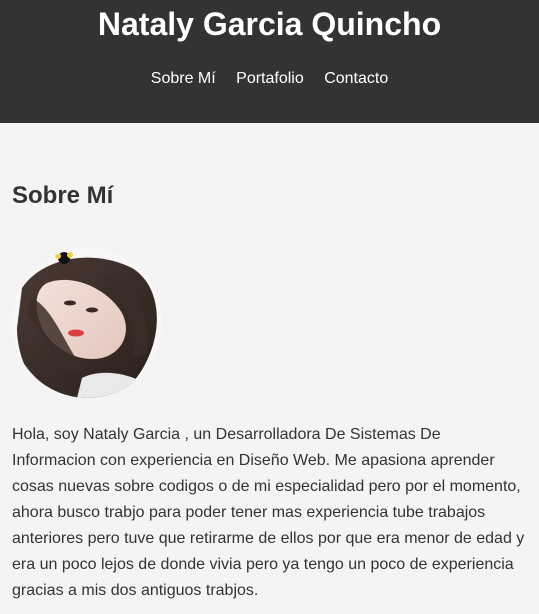  What do you see at coordinates (356, 78) in the screenshot?
I see `nav-link-contacto: Contacto` at bounding box center [356, 78].